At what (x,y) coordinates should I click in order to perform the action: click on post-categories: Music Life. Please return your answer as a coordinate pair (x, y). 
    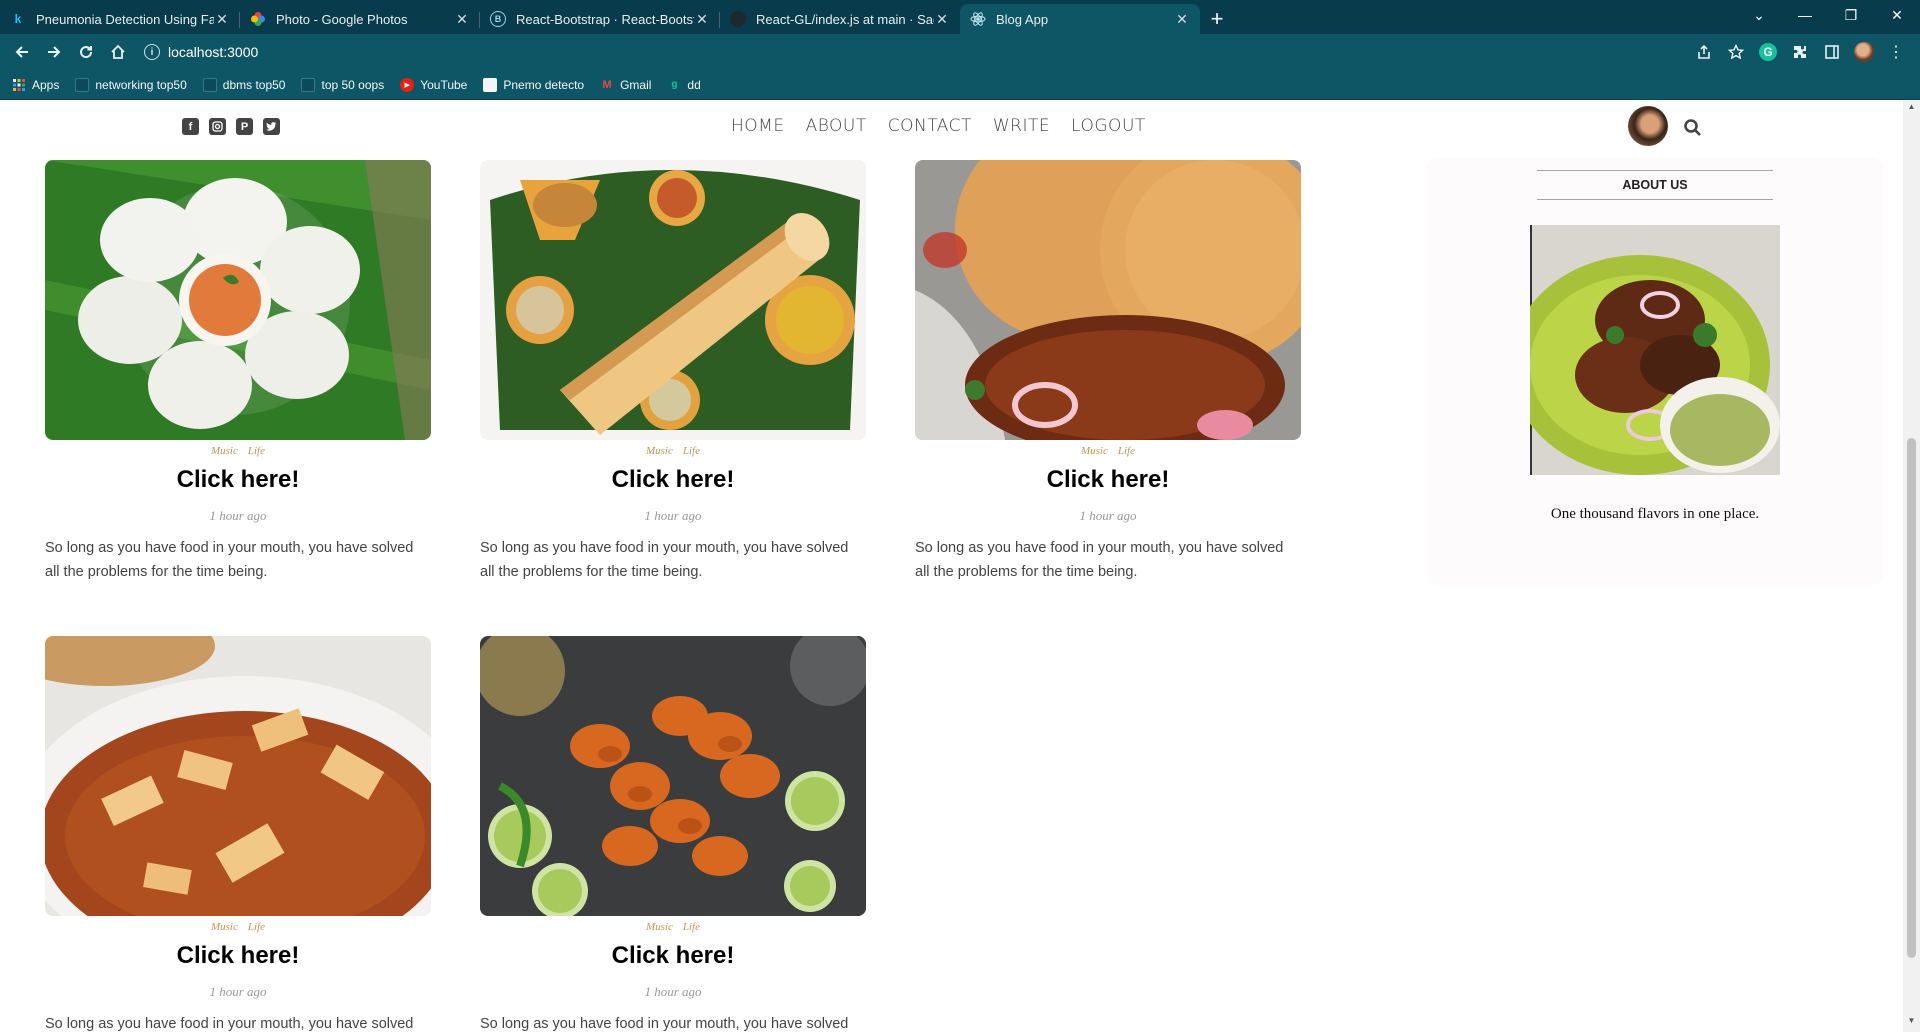
    Looking at the image, I should click on (1108, 451).